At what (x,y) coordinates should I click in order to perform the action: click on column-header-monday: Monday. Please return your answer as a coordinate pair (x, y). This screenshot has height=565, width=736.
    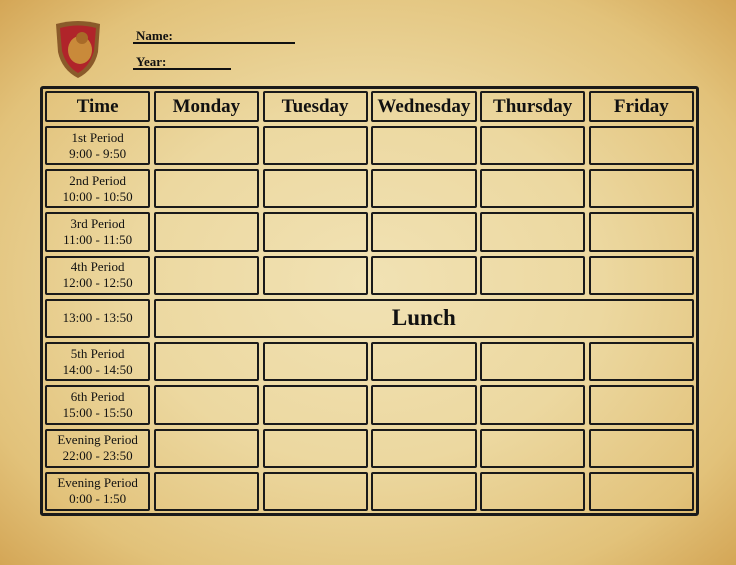
    Looking at the image, I should click on (206, 106).